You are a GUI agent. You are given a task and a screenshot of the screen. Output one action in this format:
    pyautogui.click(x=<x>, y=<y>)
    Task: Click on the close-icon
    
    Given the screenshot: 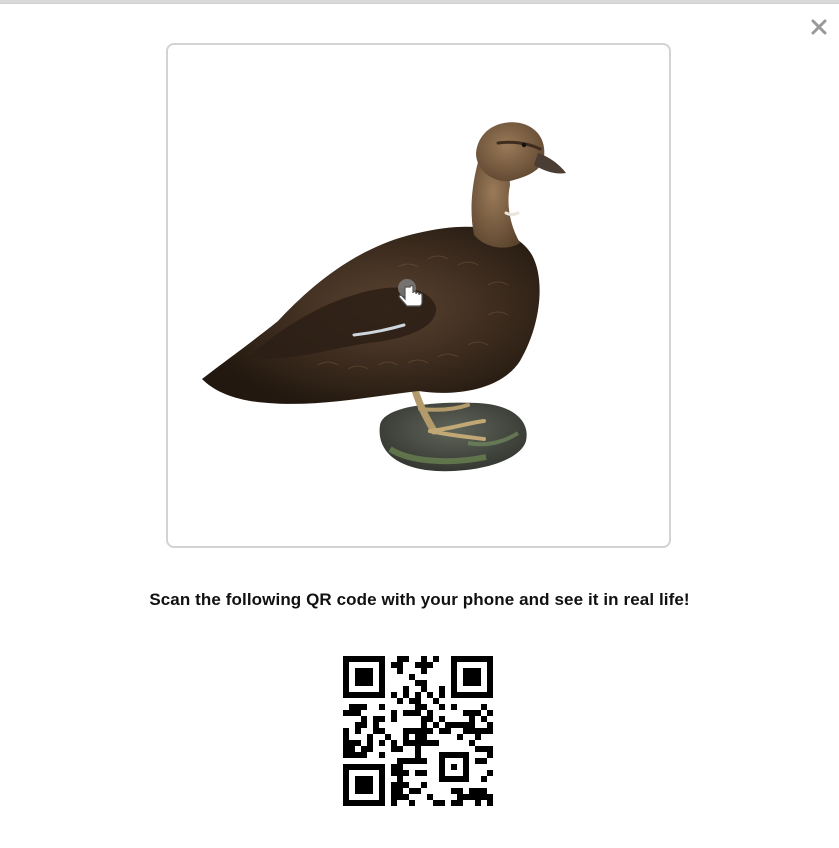 What is the action you would take?
    pyautogui.click(x=819, y=27)
    